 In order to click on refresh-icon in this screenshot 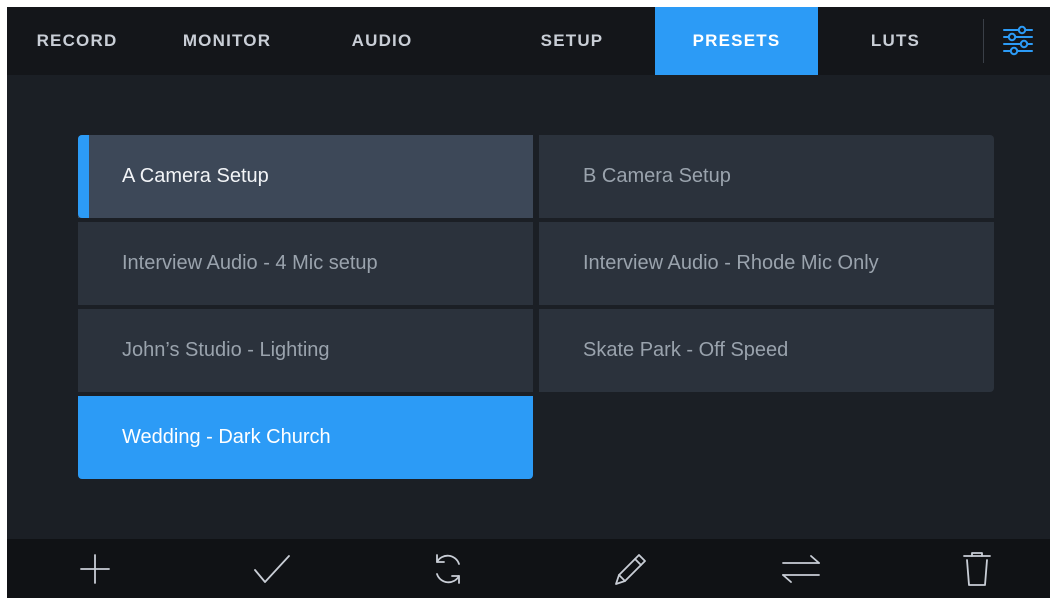, I will do `click(448, 568)`.